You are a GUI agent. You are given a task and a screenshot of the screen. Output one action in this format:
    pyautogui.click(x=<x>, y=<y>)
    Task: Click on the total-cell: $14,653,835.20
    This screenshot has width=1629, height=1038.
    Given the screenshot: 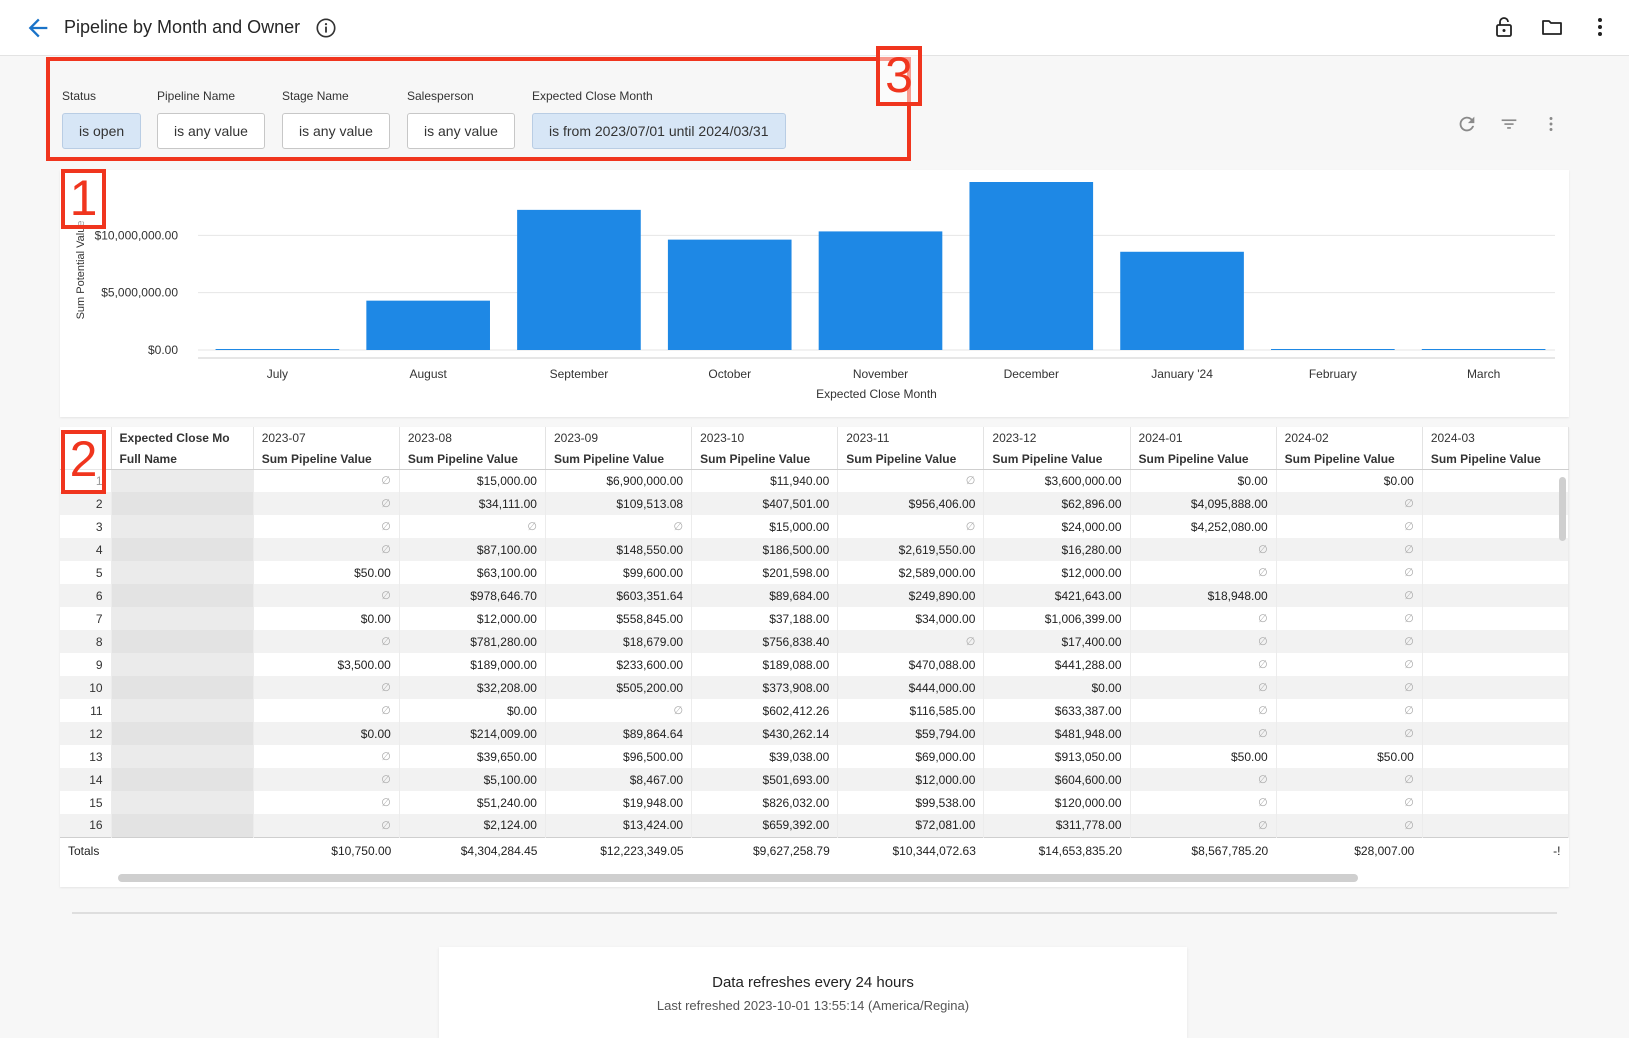 What is the action you would take?
    pyautogui.click(x=1057, y=850)
    